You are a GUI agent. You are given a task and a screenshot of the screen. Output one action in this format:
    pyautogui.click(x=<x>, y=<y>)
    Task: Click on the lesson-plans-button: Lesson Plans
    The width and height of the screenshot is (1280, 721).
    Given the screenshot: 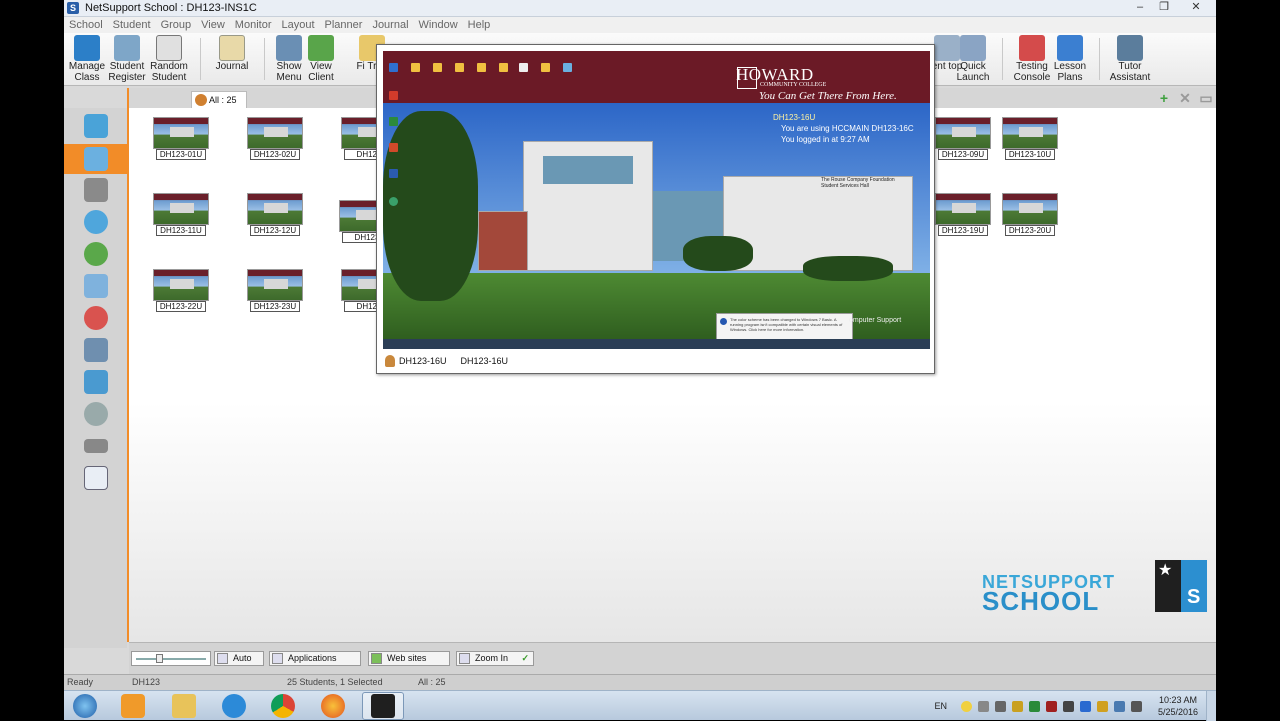 What is the action you would take?
    pyautogui.click(x=1070, y=59)
    